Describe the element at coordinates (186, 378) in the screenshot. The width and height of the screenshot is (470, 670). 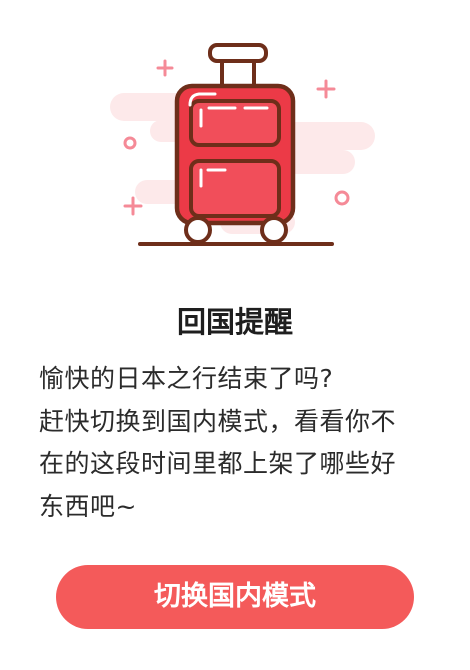
I see `message-line: 愉快的日本之行结束了吗?` at that location.